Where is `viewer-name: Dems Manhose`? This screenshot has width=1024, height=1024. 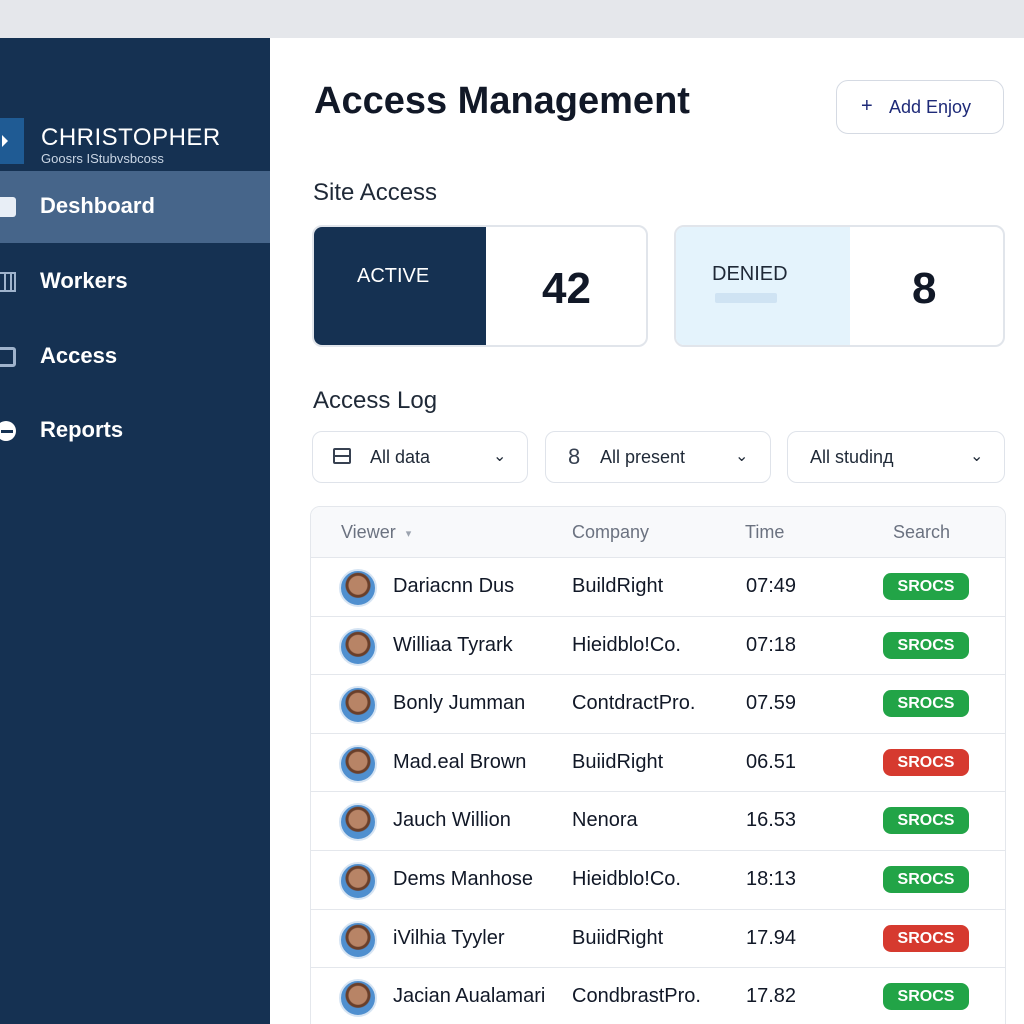
viewer-name: Dems Manhose is located at coordinates (463, 879).